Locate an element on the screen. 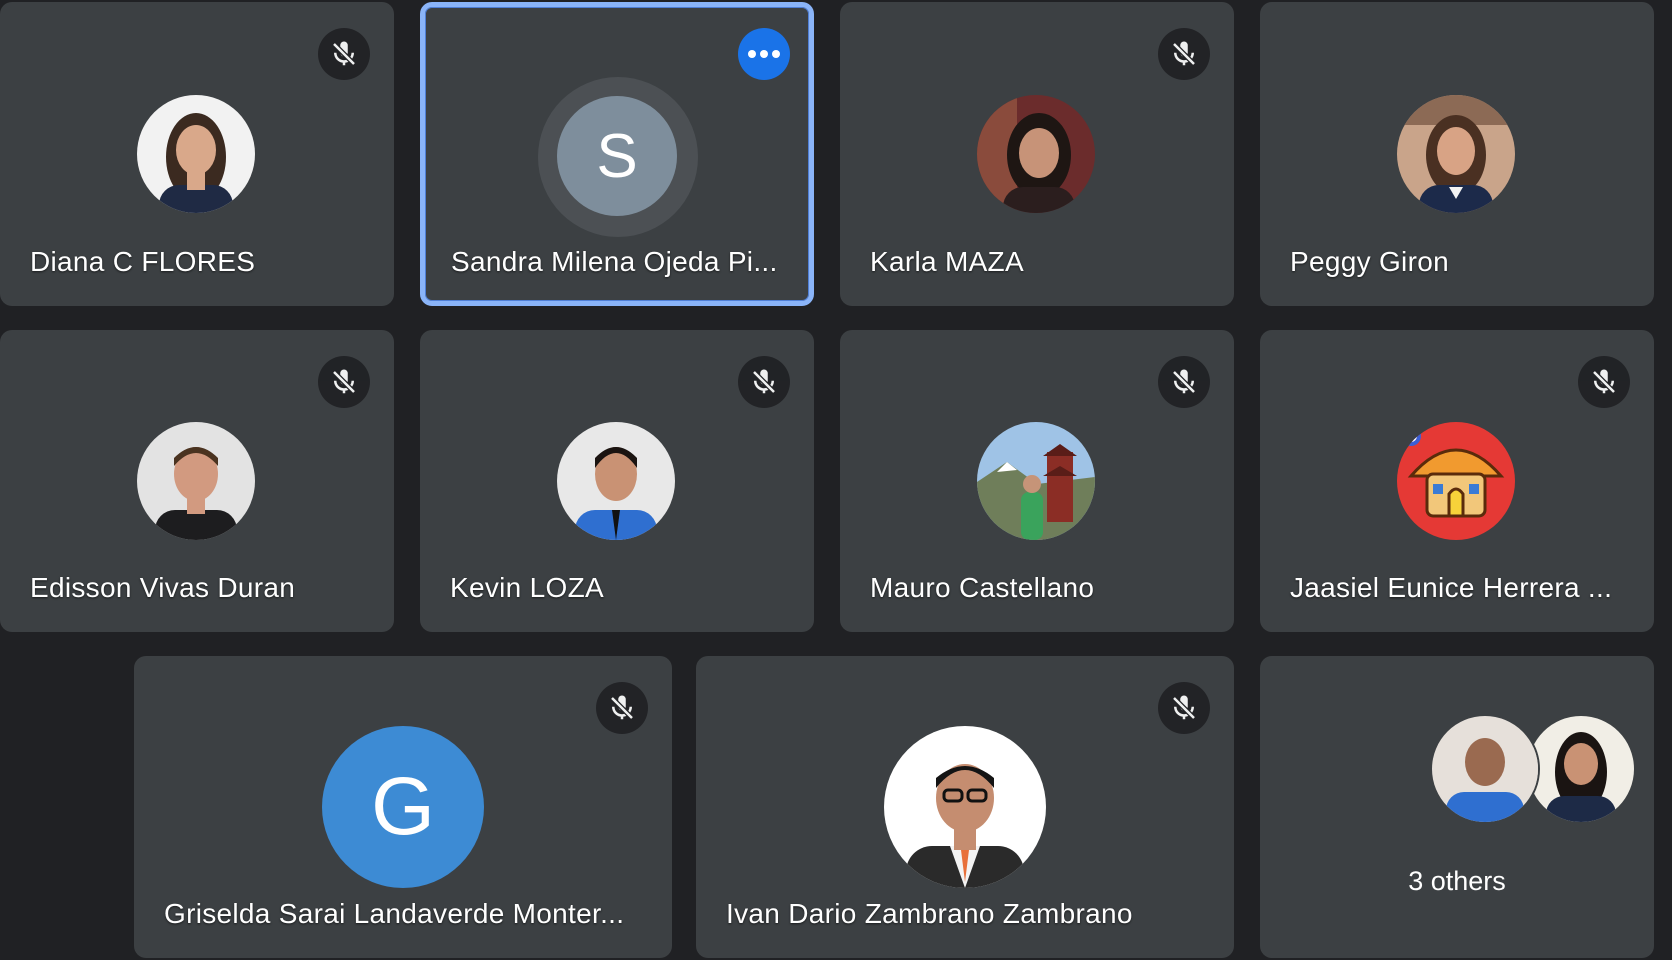 This screenshot has height=960, width=1672. participant-name: Diana C FLORES is located at coordinates (143, 261).